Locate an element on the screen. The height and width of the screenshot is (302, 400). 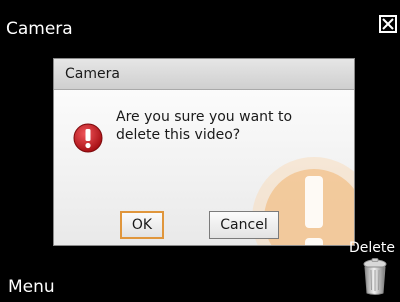
close-button is located at coordinates (388, 24).